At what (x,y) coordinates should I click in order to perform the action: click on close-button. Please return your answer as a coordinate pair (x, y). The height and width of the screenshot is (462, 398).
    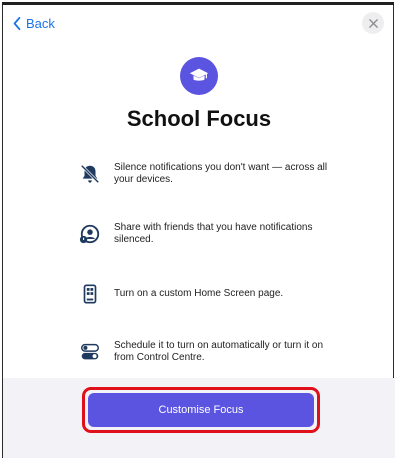
    Looking at the image, I should click on (373, 23).